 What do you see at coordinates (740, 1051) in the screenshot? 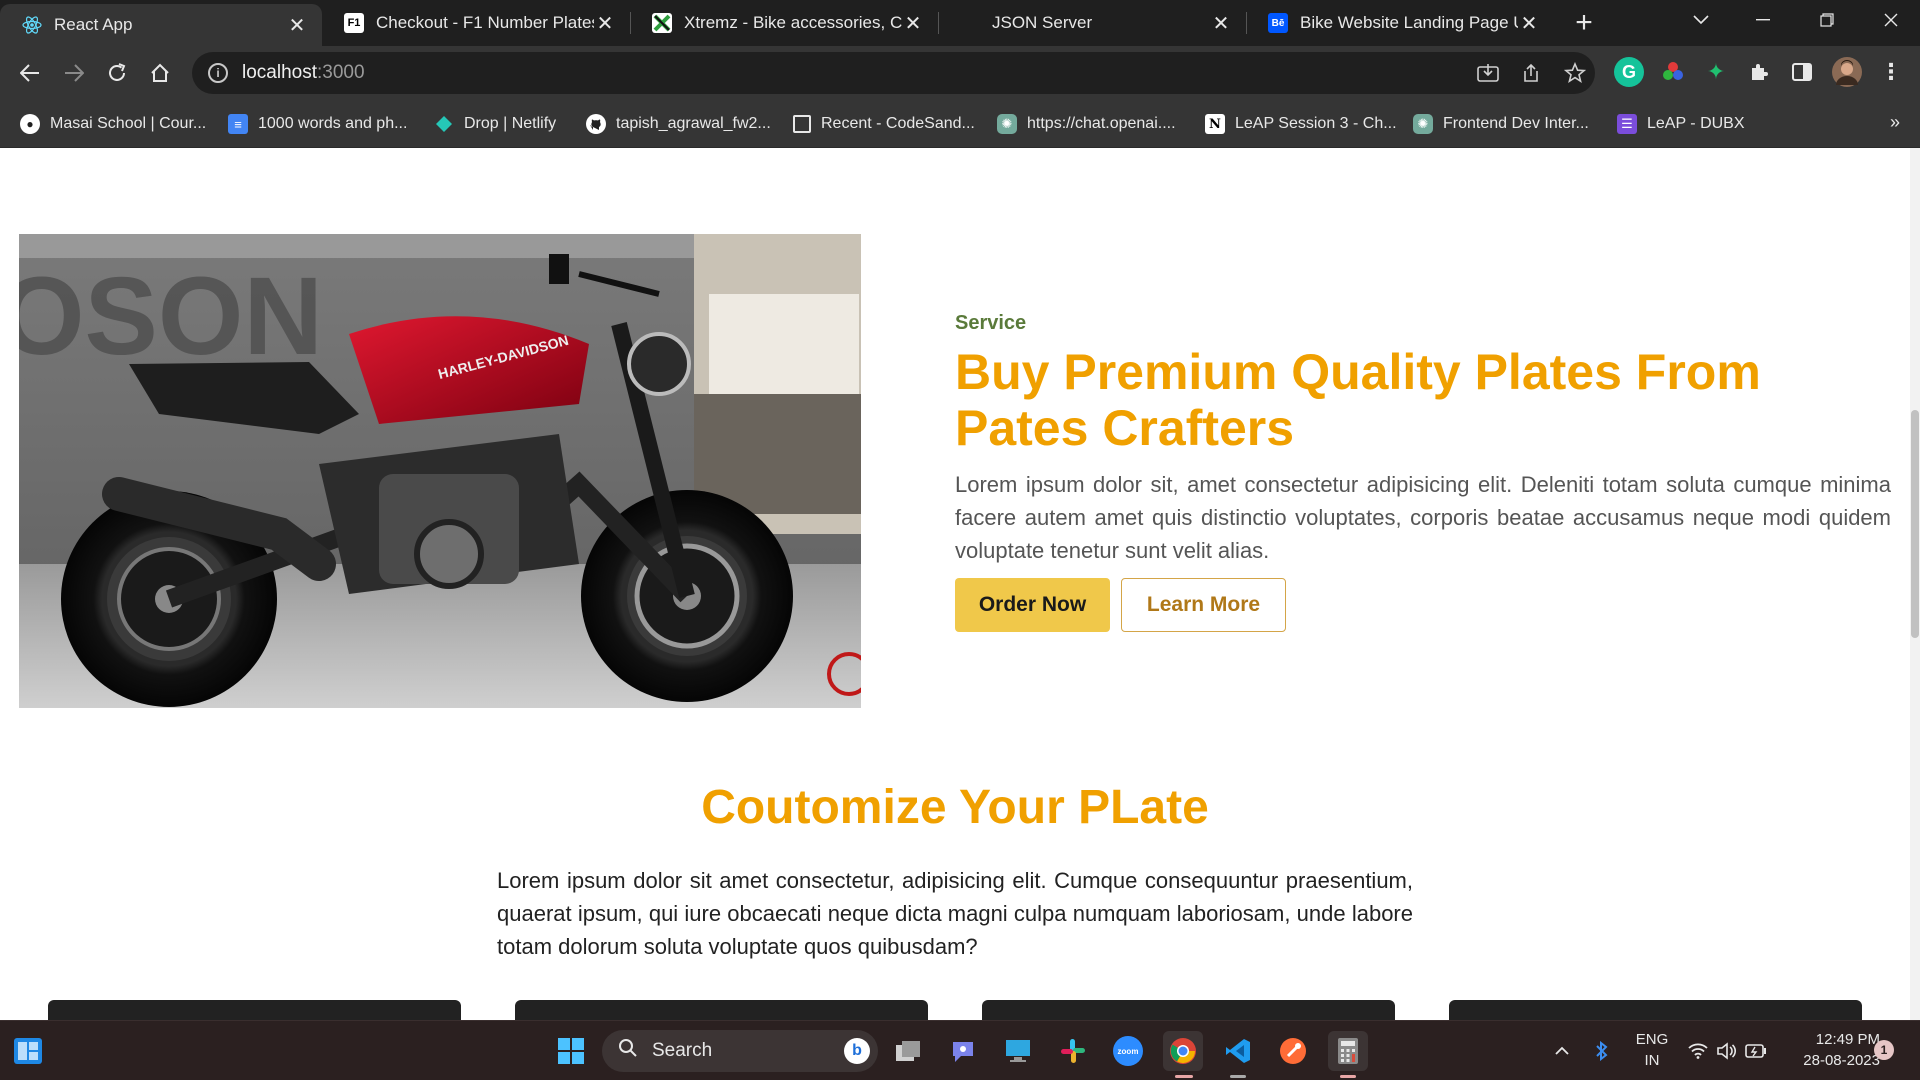
I see `taskbar-search-box: Search b` at bounding box center [740, 1051].